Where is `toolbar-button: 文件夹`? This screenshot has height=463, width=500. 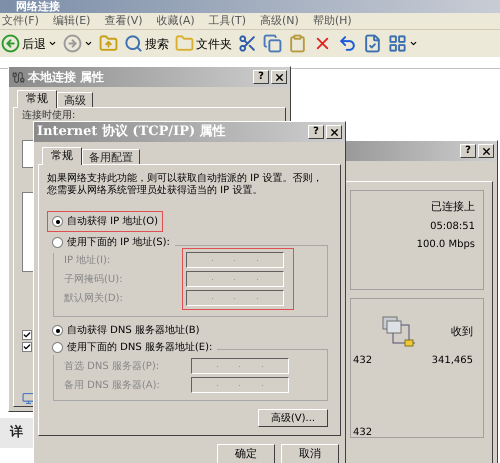 toolbar-button: 文件夹 is located at coordinates (203, 44).